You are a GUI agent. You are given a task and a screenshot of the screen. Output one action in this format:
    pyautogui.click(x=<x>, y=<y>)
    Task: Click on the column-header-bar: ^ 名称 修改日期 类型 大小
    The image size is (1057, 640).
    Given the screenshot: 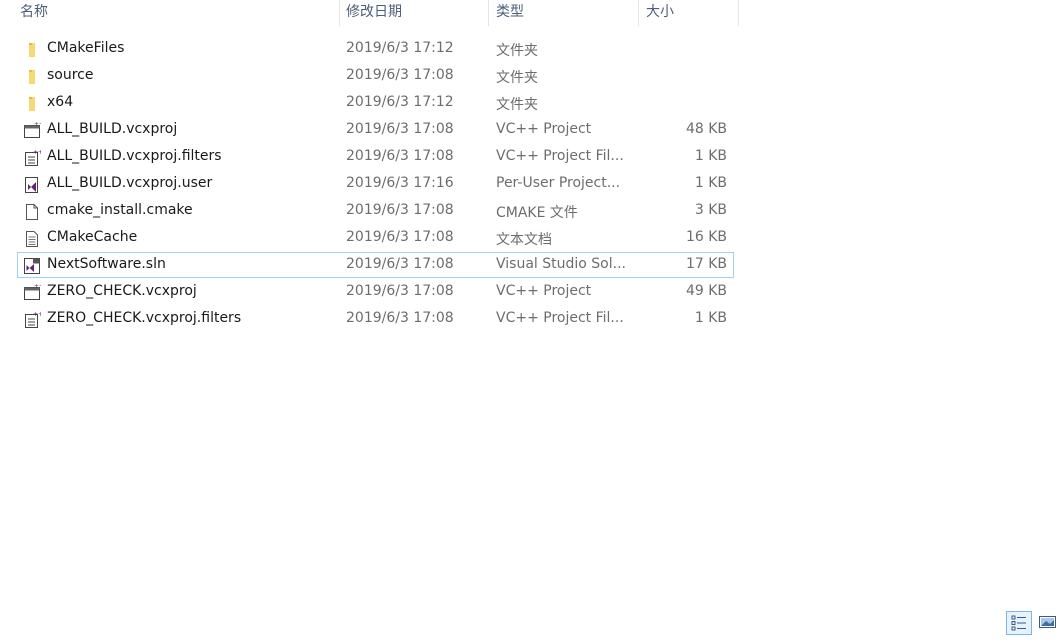 What is the action you would take?
    pyautogui.click(x=370, y=13)
    